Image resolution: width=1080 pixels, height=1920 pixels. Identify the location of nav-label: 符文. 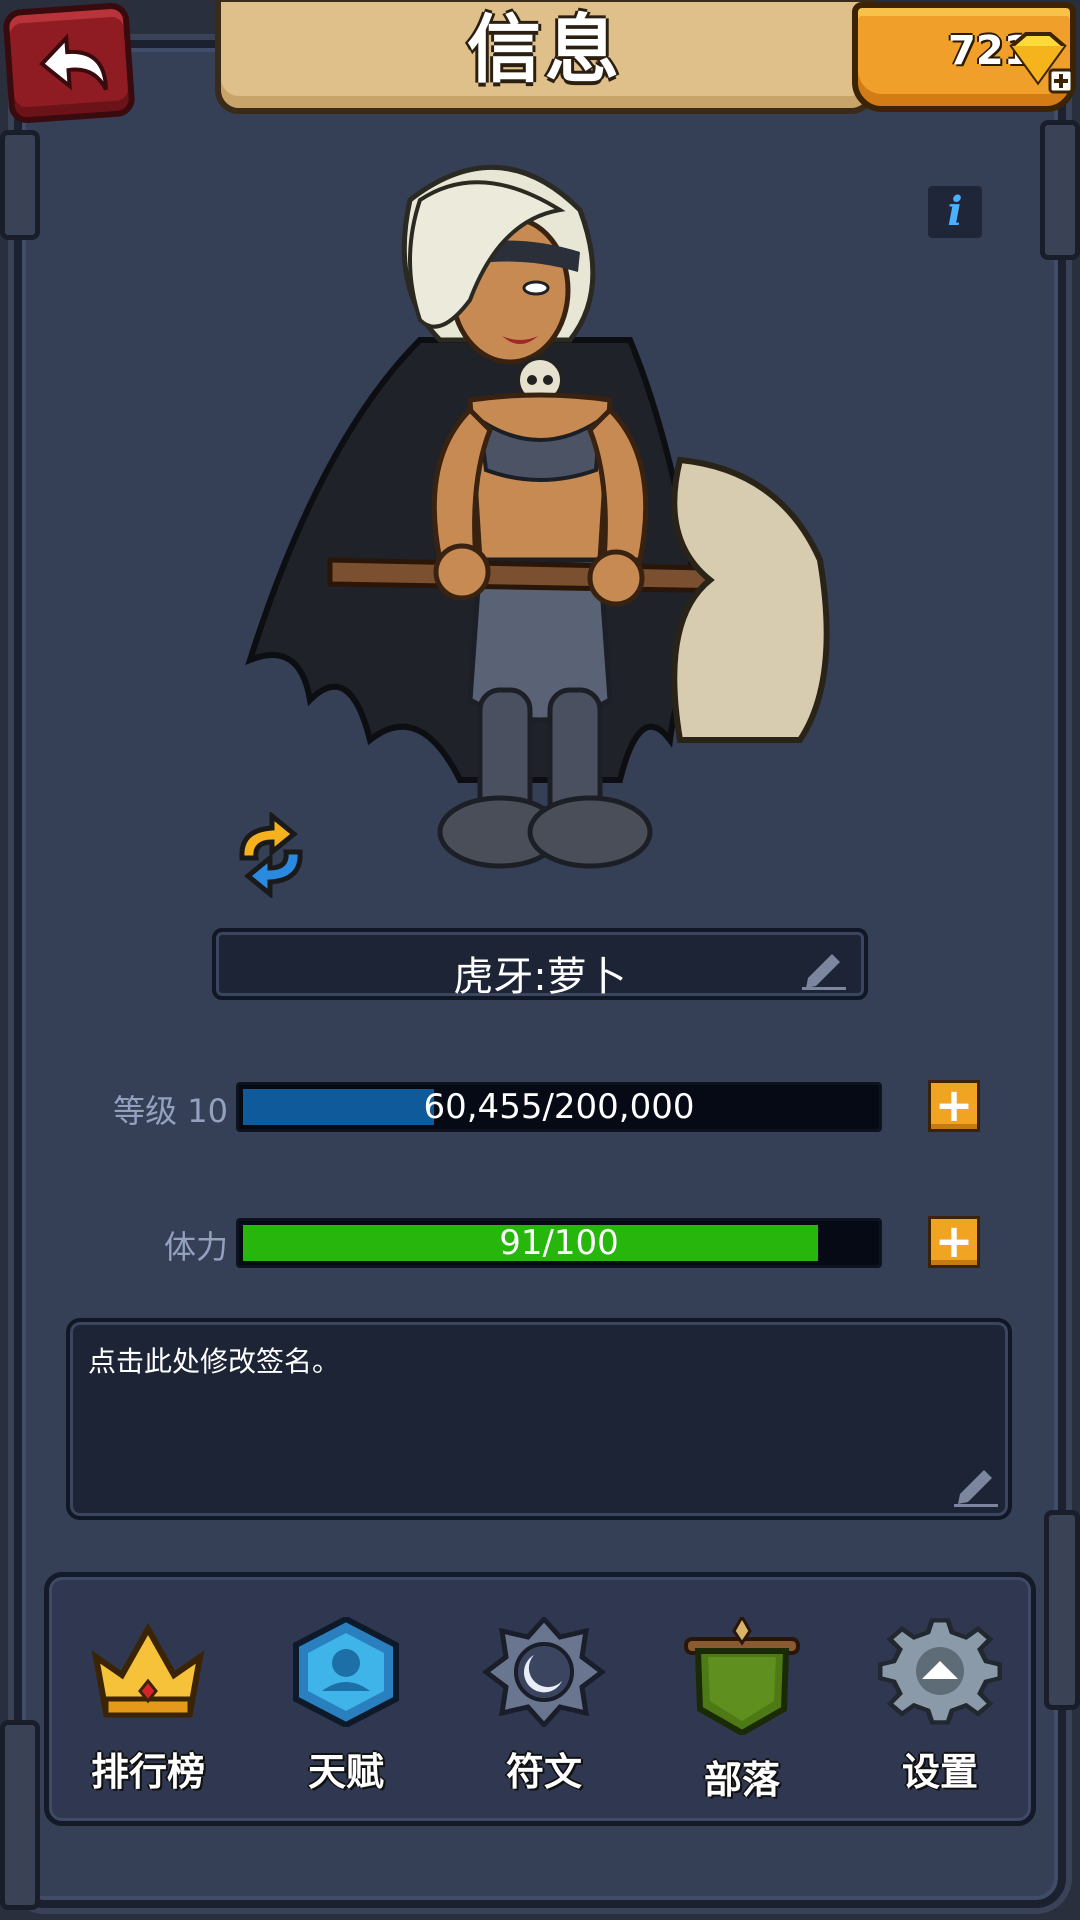
(543, 1772).